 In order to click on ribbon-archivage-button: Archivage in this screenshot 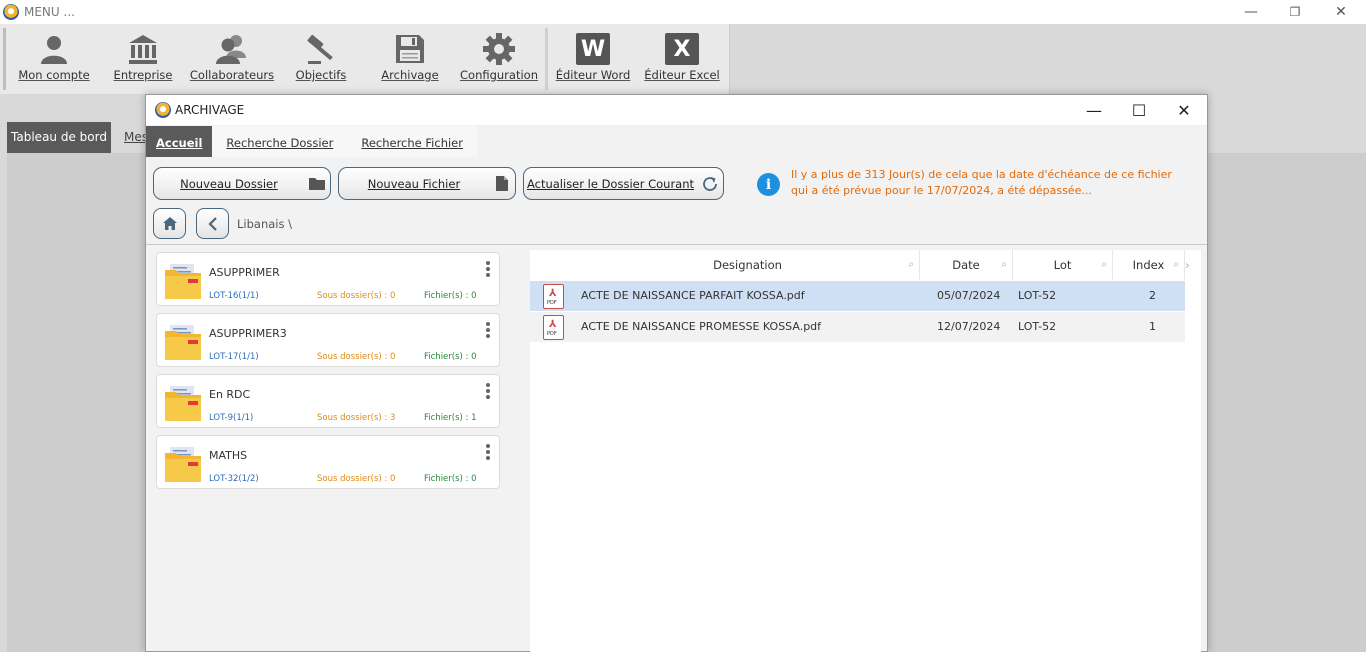, I will do `click(410, 61)`.